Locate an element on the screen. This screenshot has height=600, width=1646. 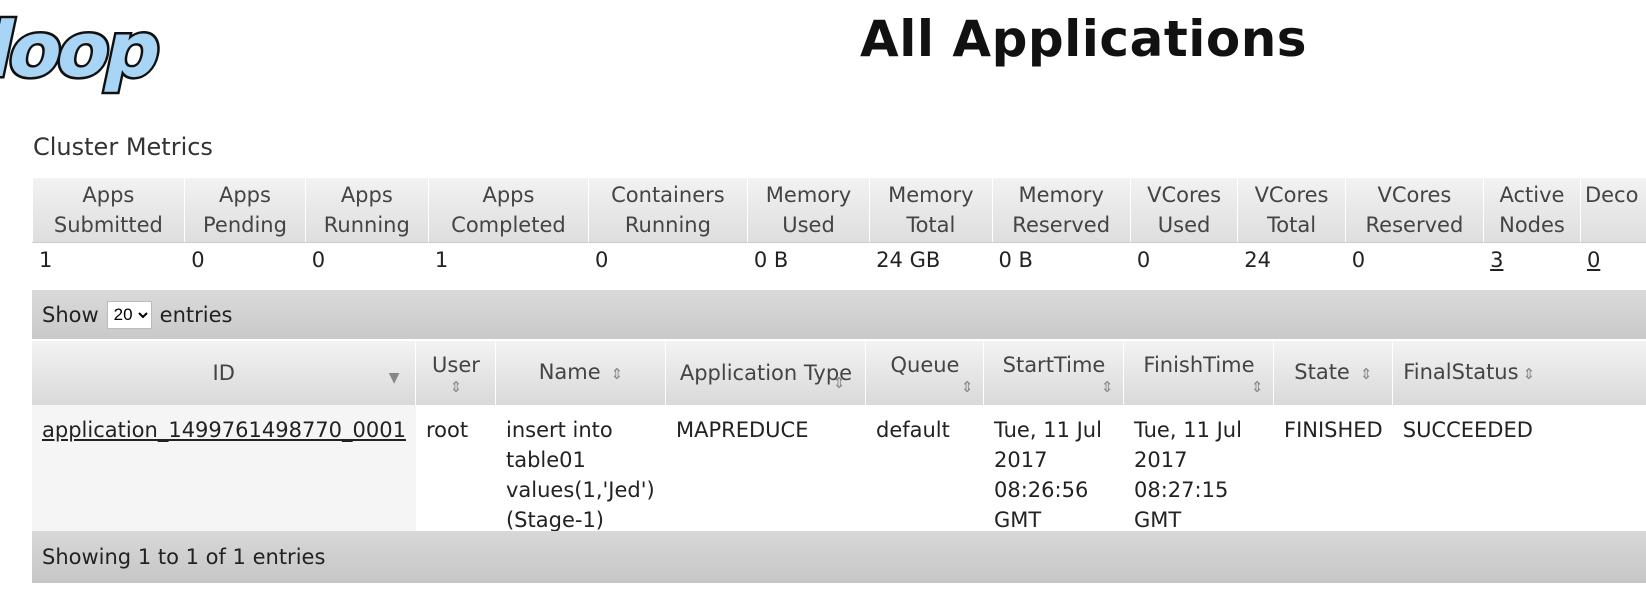
metric-value-vcores-used: 0 is located at coordinates (1183, 259).